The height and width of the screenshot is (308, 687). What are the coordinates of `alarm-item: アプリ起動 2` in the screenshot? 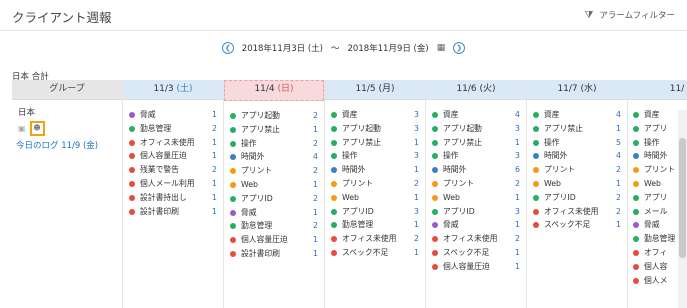 It's located at (274, 116).